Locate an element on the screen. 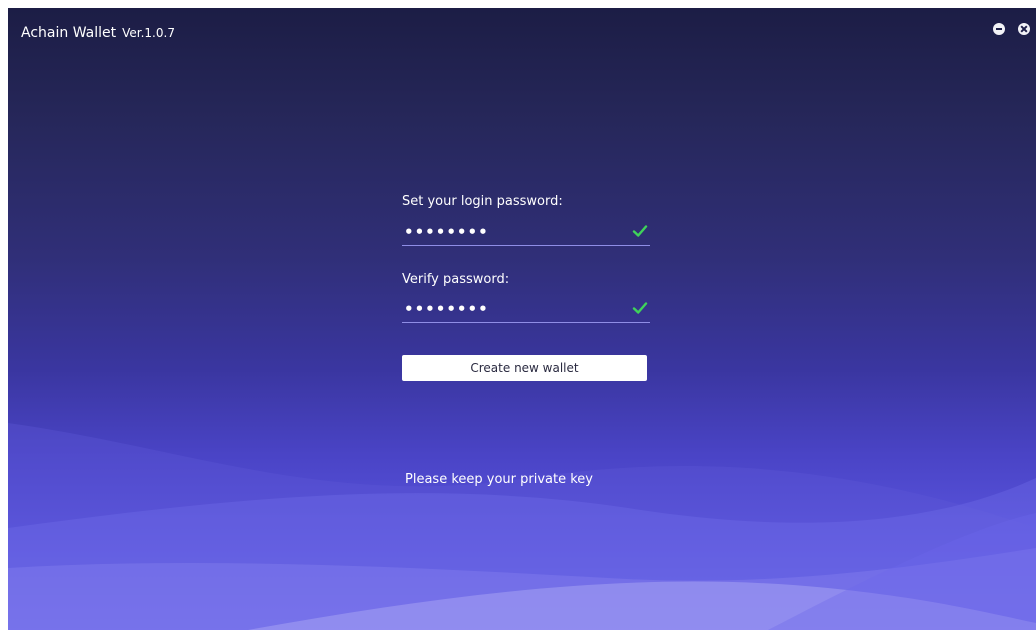 The image size is (1036, 630). password-field-row is located at coordinates (526, 233).